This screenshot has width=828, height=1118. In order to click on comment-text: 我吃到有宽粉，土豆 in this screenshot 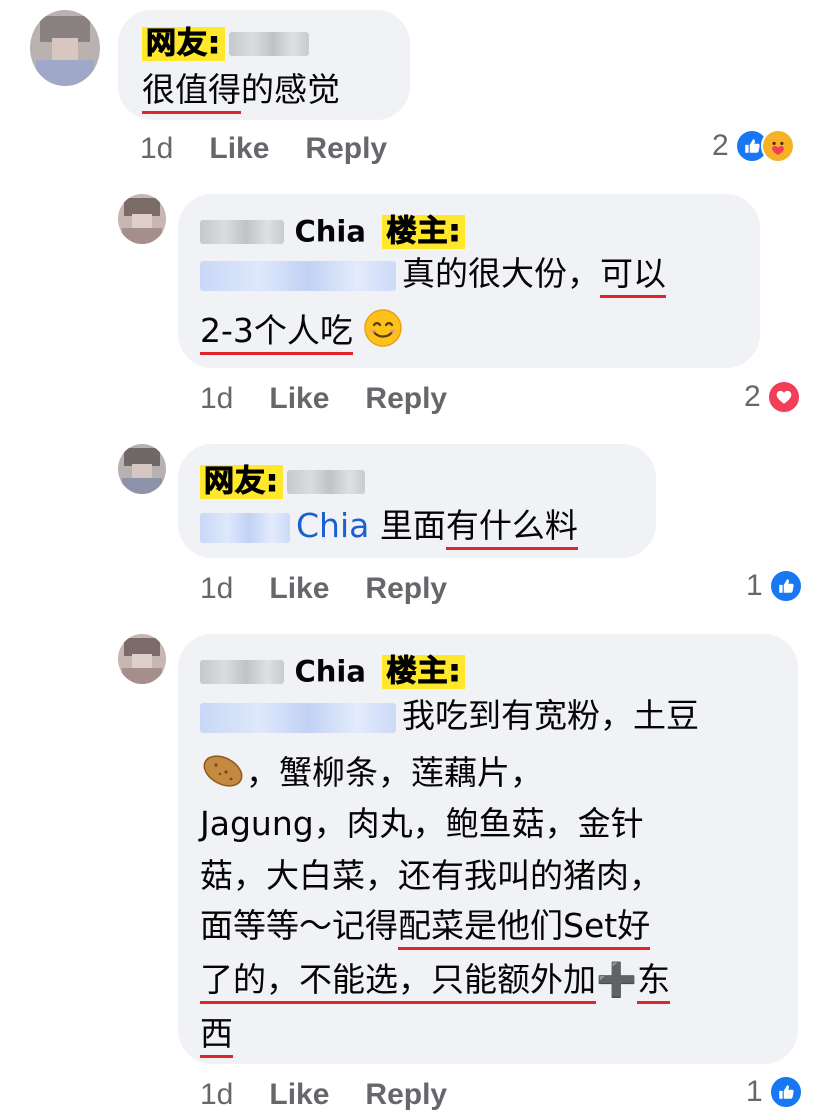, I will do `click(550, 715)`.